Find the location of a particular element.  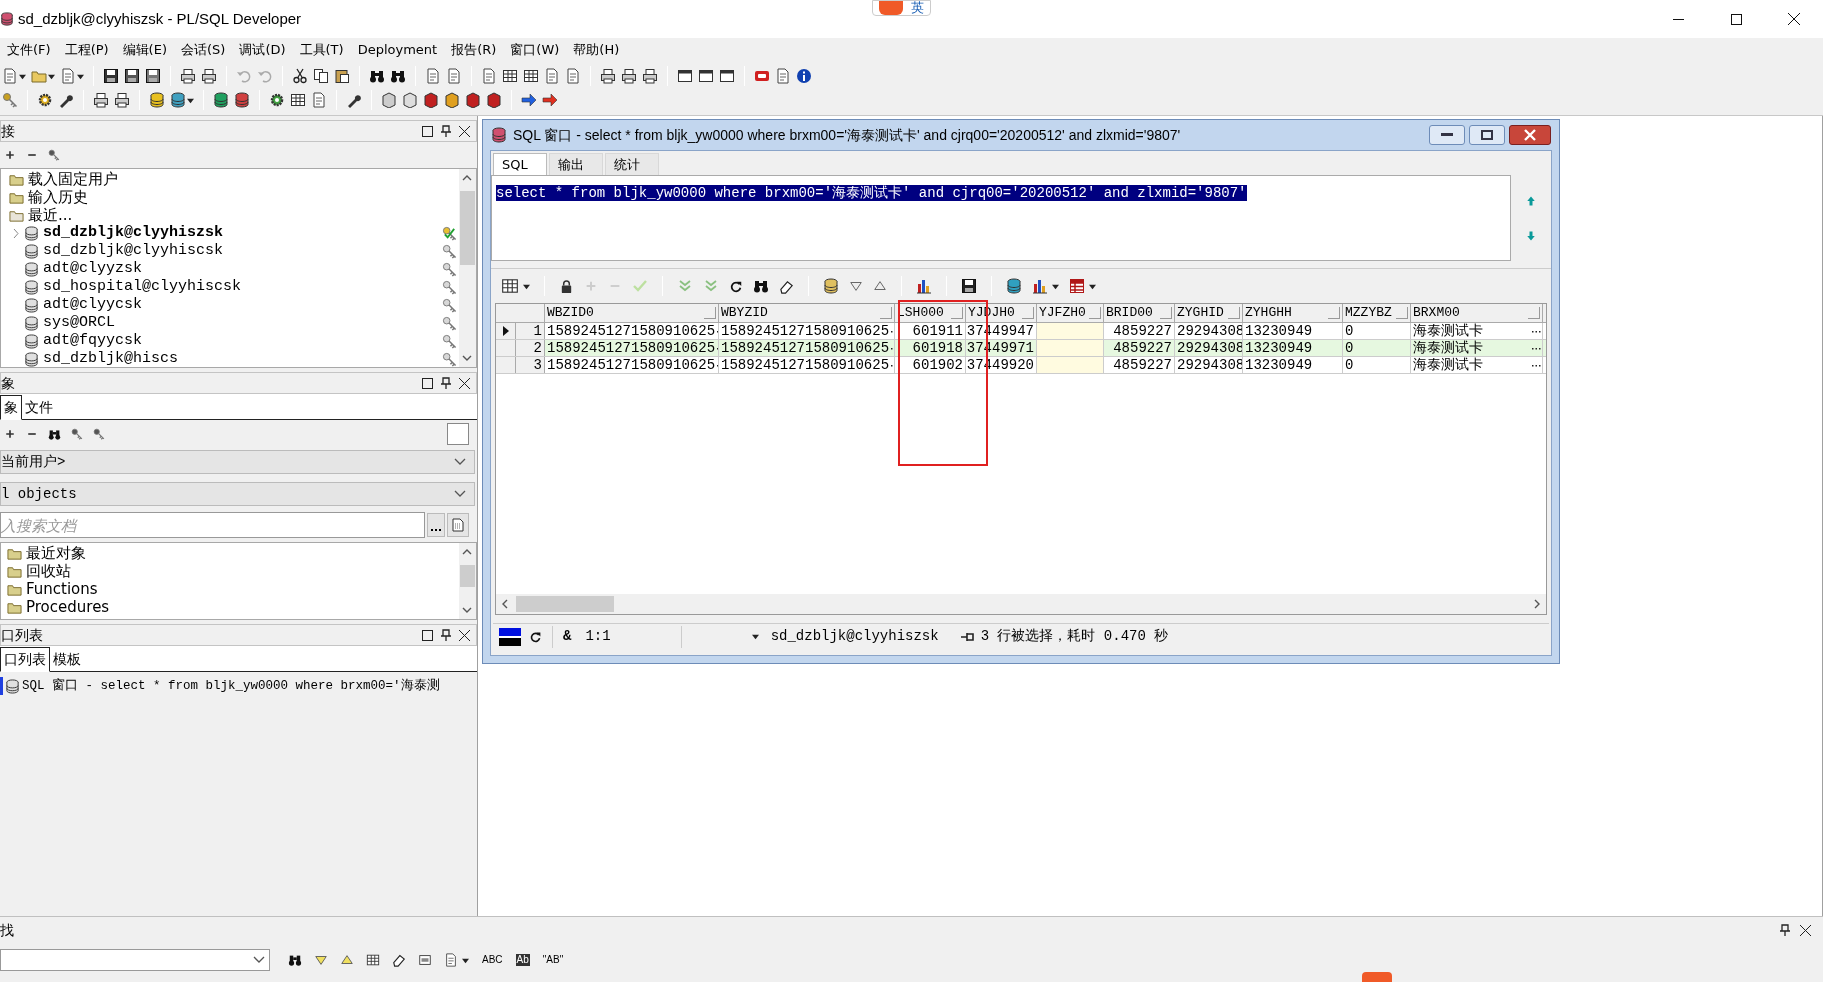

arrow-down-icon is located at coordinates (1531, 235).